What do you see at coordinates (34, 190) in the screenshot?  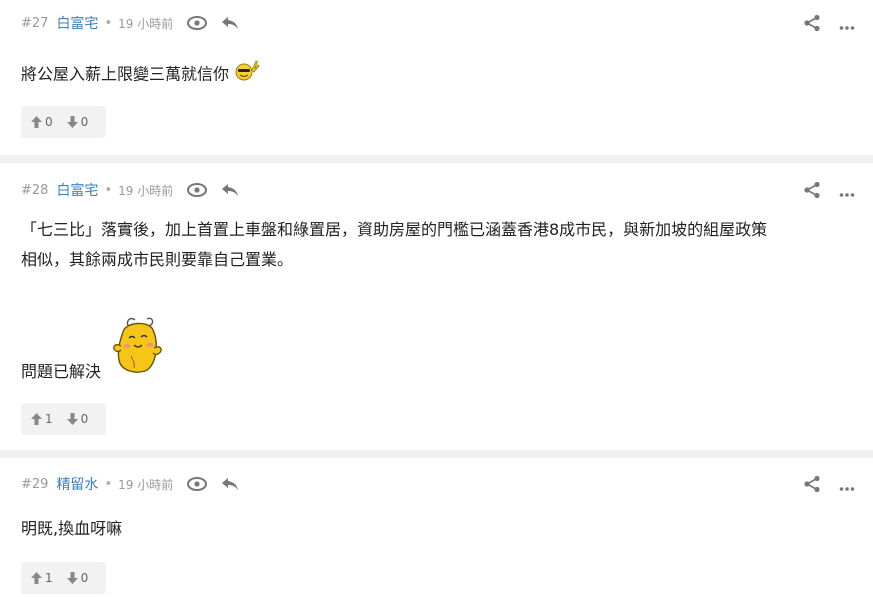 I see `post-number: #28` at bounding box center [34, 190].